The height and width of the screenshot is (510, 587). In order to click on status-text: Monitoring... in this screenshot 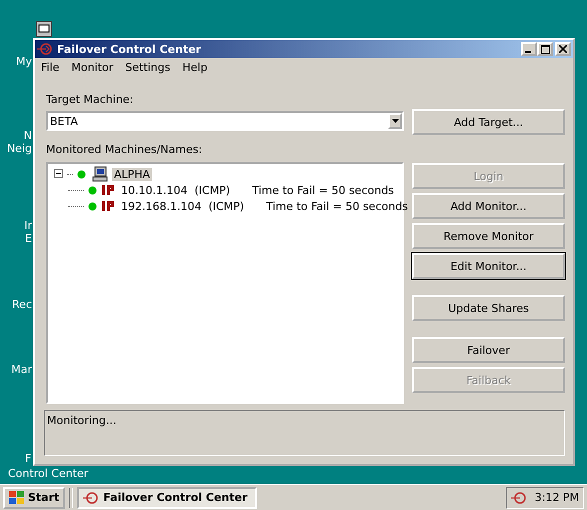, I will do `click(81, 420)`.